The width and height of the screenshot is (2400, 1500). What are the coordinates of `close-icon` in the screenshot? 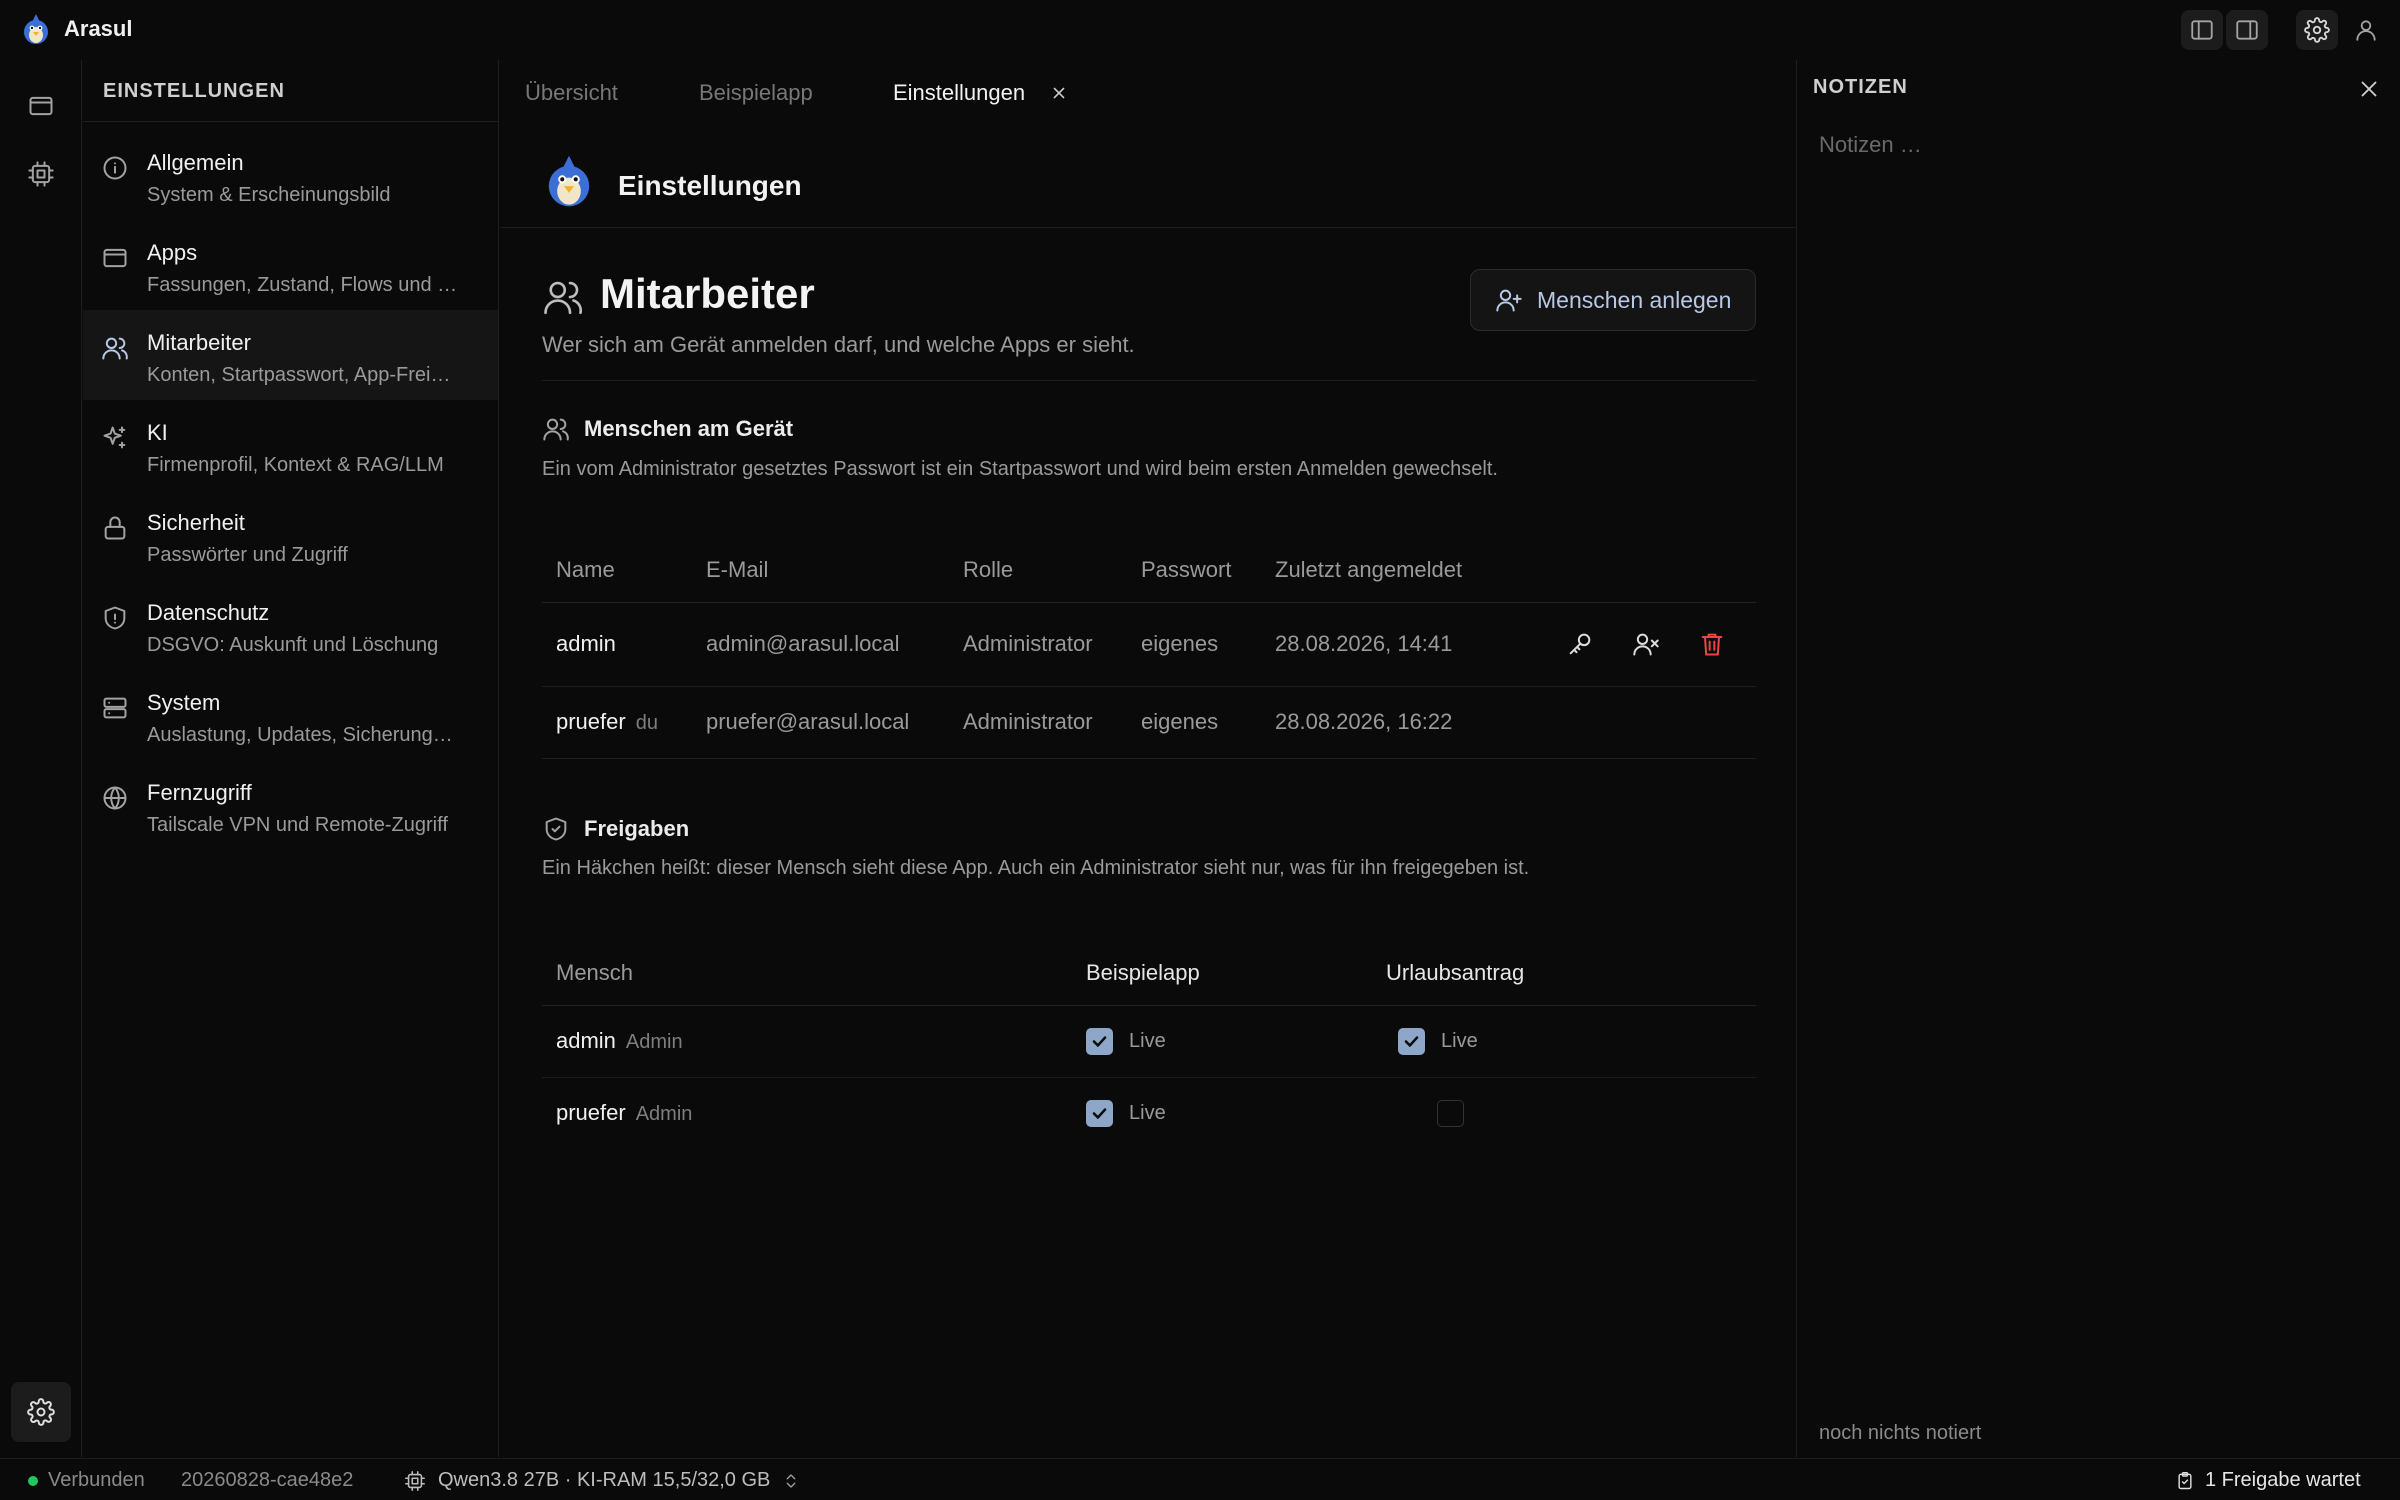 It's located at (2369, 89).